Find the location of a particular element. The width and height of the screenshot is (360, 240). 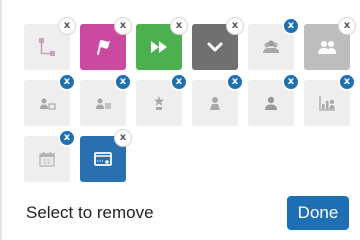

user-card-alt-icon is located at coordinates (103, 103).